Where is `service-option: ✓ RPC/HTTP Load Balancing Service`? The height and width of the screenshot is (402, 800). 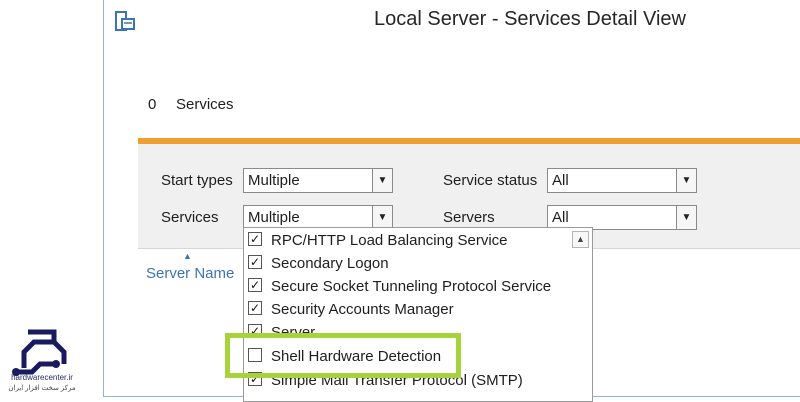
service-option: ✓ RPC/HTTP Load Balancing Service is located at coordinates (378, 241).